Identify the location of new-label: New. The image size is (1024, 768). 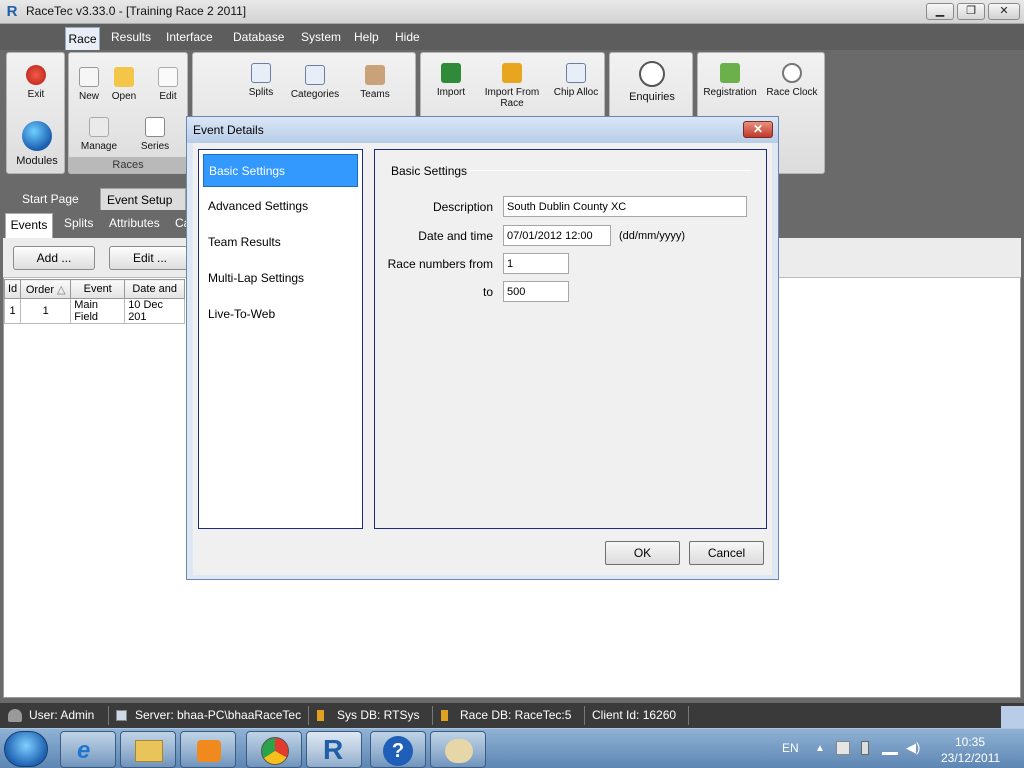
(88, 96).